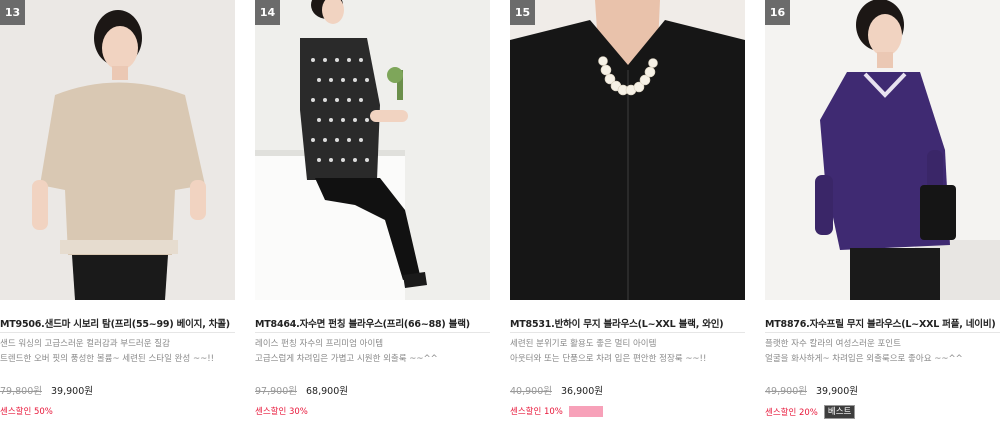  I want to click on rank-badge: 14, so click(267, 12).